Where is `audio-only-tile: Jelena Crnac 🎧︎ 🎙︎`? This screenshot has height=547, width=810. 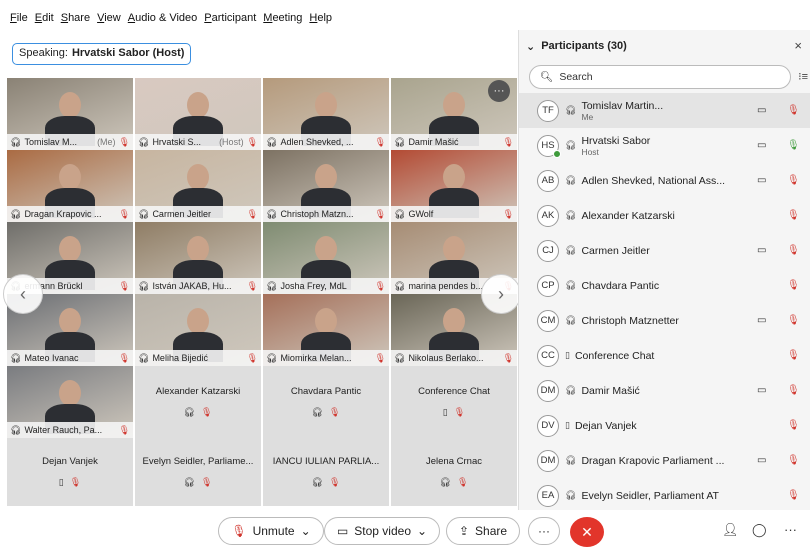
audio-only-tile: Jelena Crnac 🎧︎ 🎙︎ is located at coordinates (454, 472).